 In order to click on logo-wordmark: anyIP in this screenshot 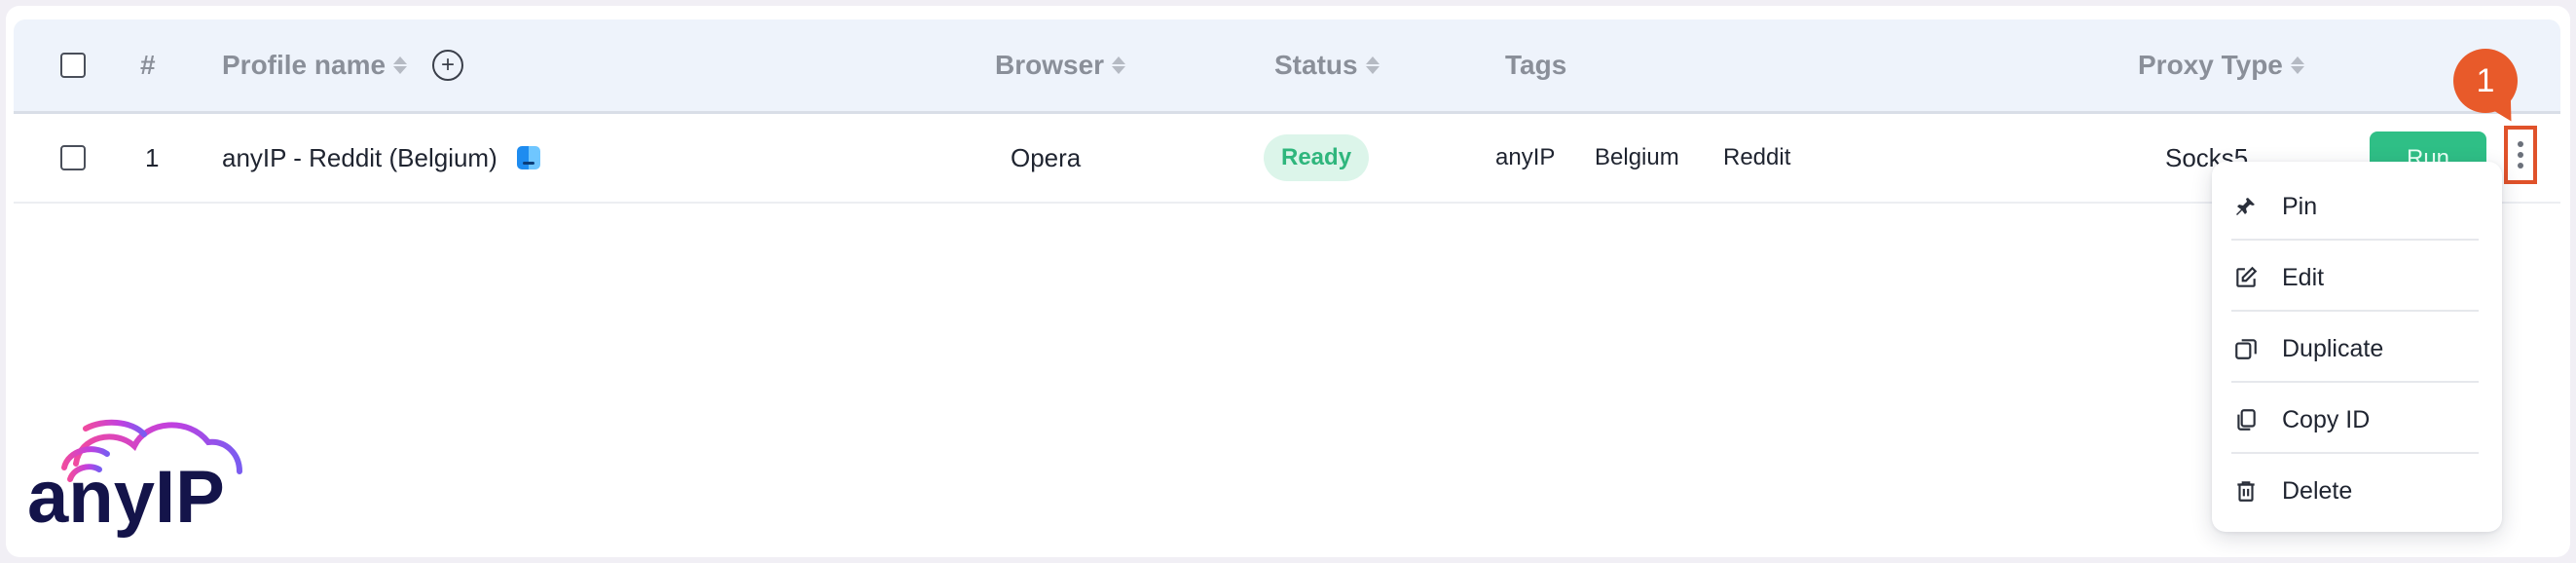, I will do `click(126, 497)`.